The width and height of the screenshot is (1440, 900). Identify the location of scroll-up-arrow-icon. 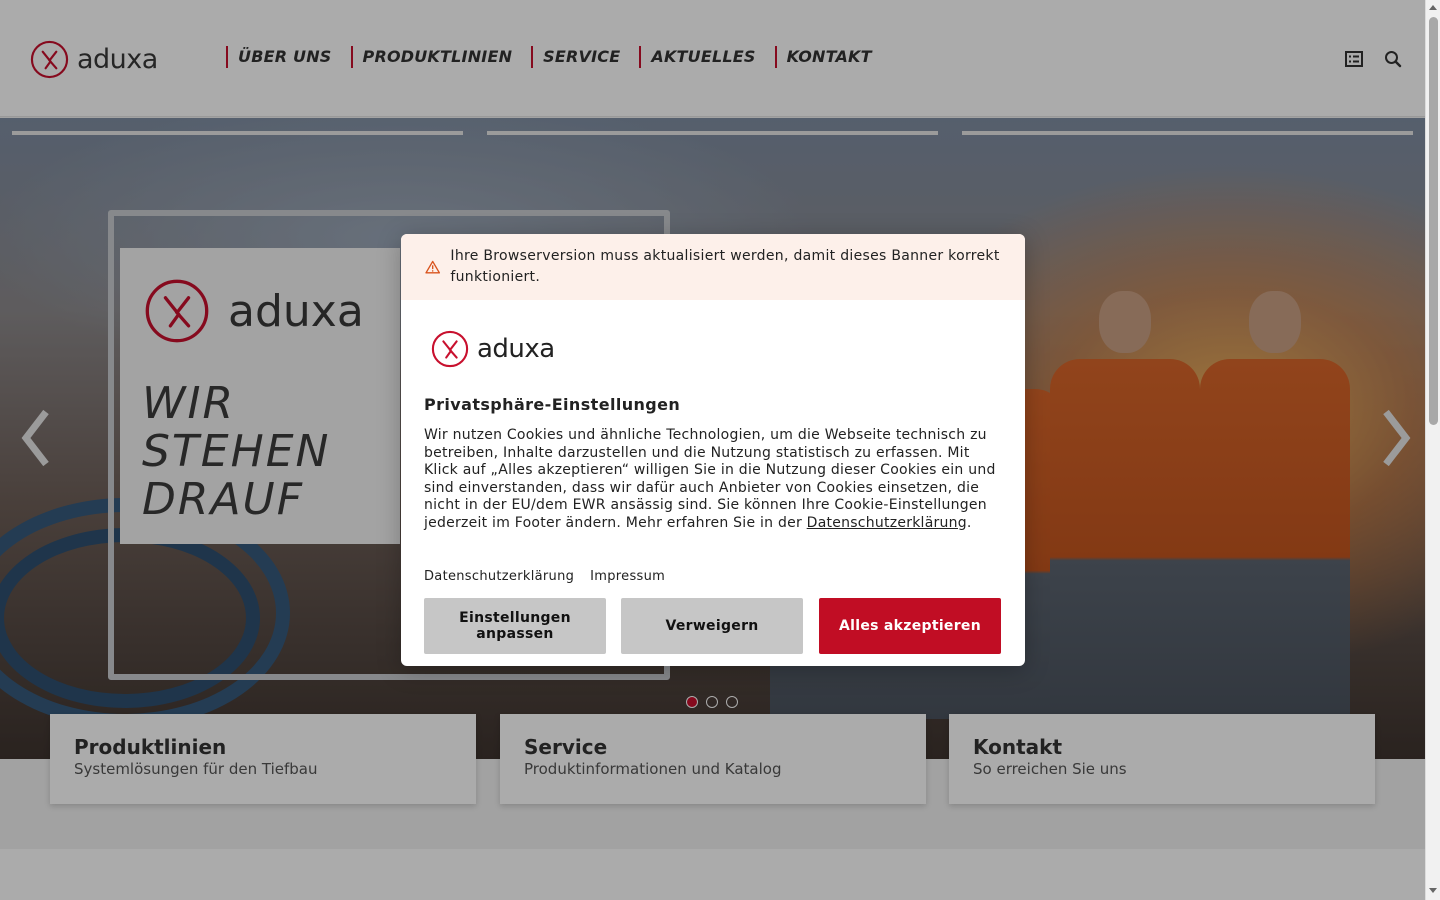
(1433, 7).